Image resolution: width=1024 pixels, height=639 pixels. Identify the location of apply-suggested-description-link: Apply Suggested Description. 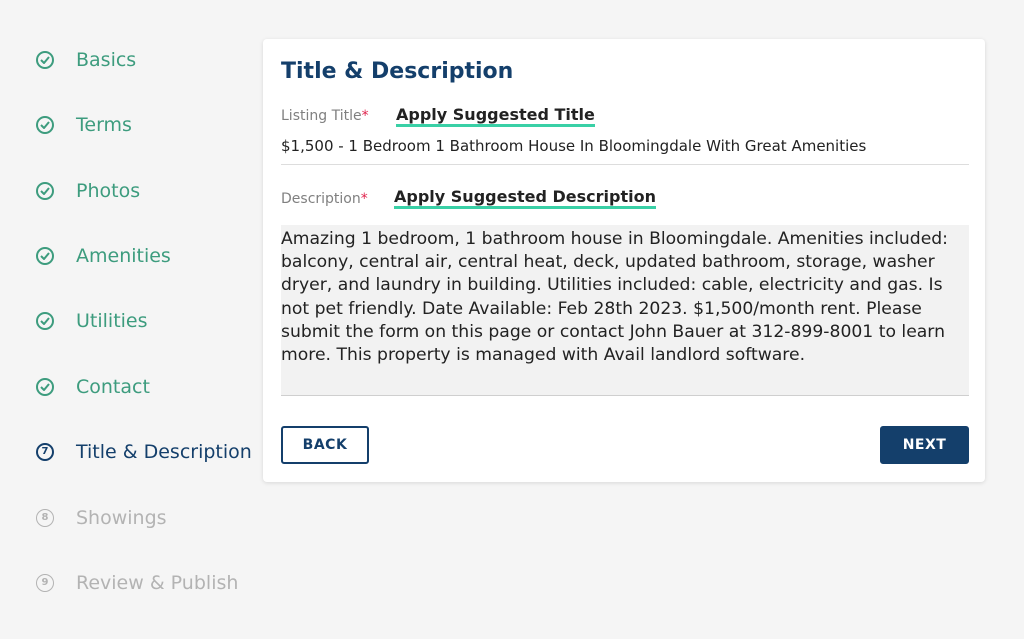
(525, 198).